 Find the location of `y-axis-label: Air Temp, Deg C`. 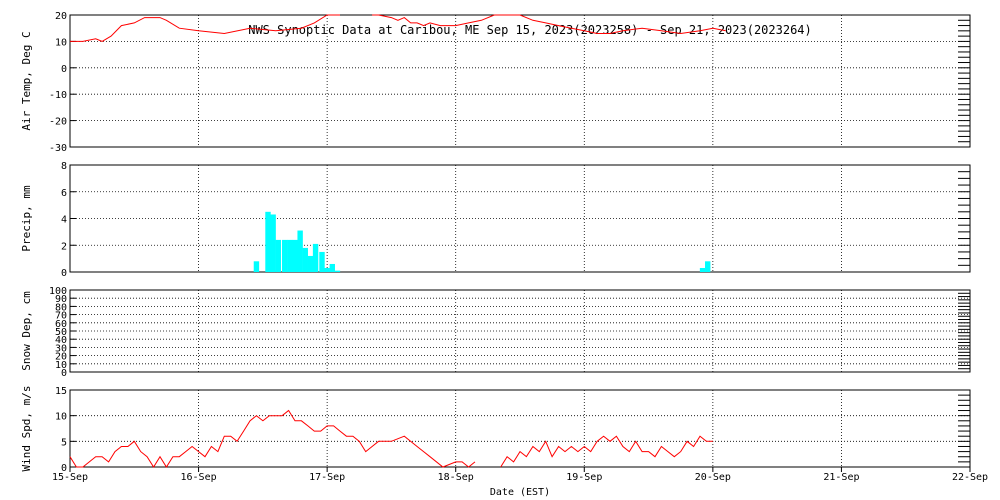

y-axis-label: Air Temp, Deg C is located at coordinates (26, 80).